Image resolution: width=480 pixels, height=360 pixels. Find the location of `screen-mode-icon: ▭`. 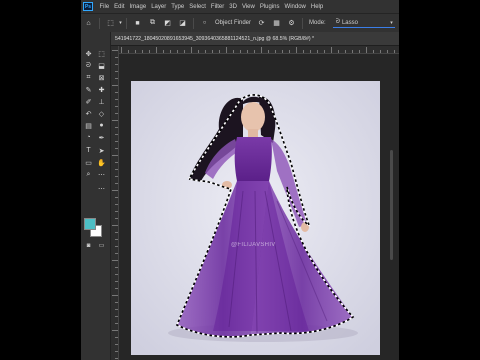

screen-mode-icon: ▭ is located at coordinates (101, 245).